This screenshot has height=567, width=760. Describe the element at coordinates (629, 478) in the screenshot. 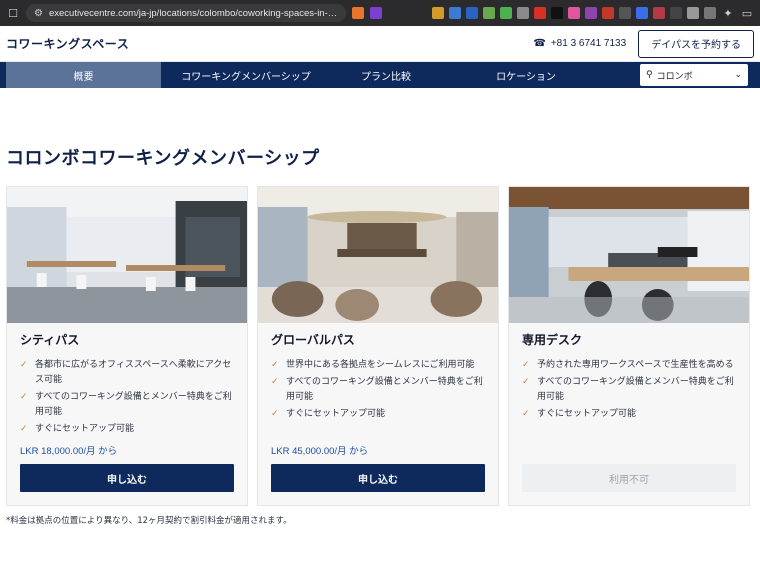

I see `unavailable-button: 利用不可` at that location.